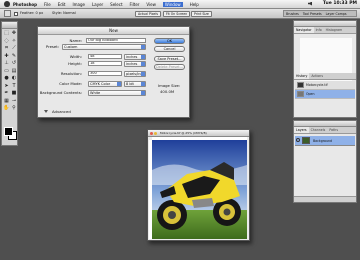  I want to click on shape-tool-icon: ■, so click(14, 93).